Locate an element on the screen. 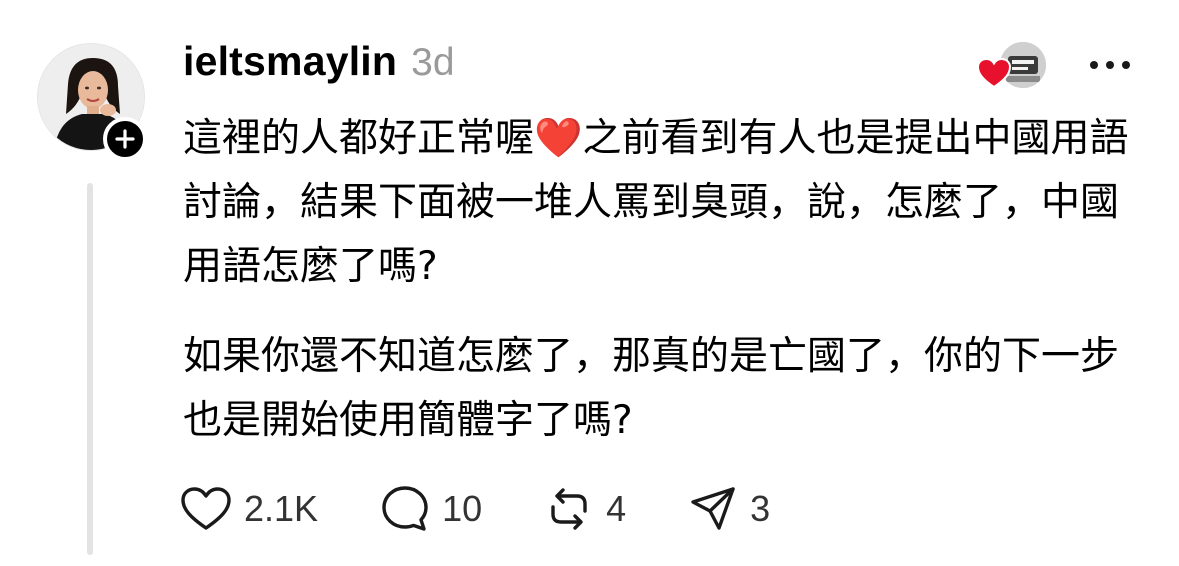  repost-count: 4 is located at coordinates (616, 508).